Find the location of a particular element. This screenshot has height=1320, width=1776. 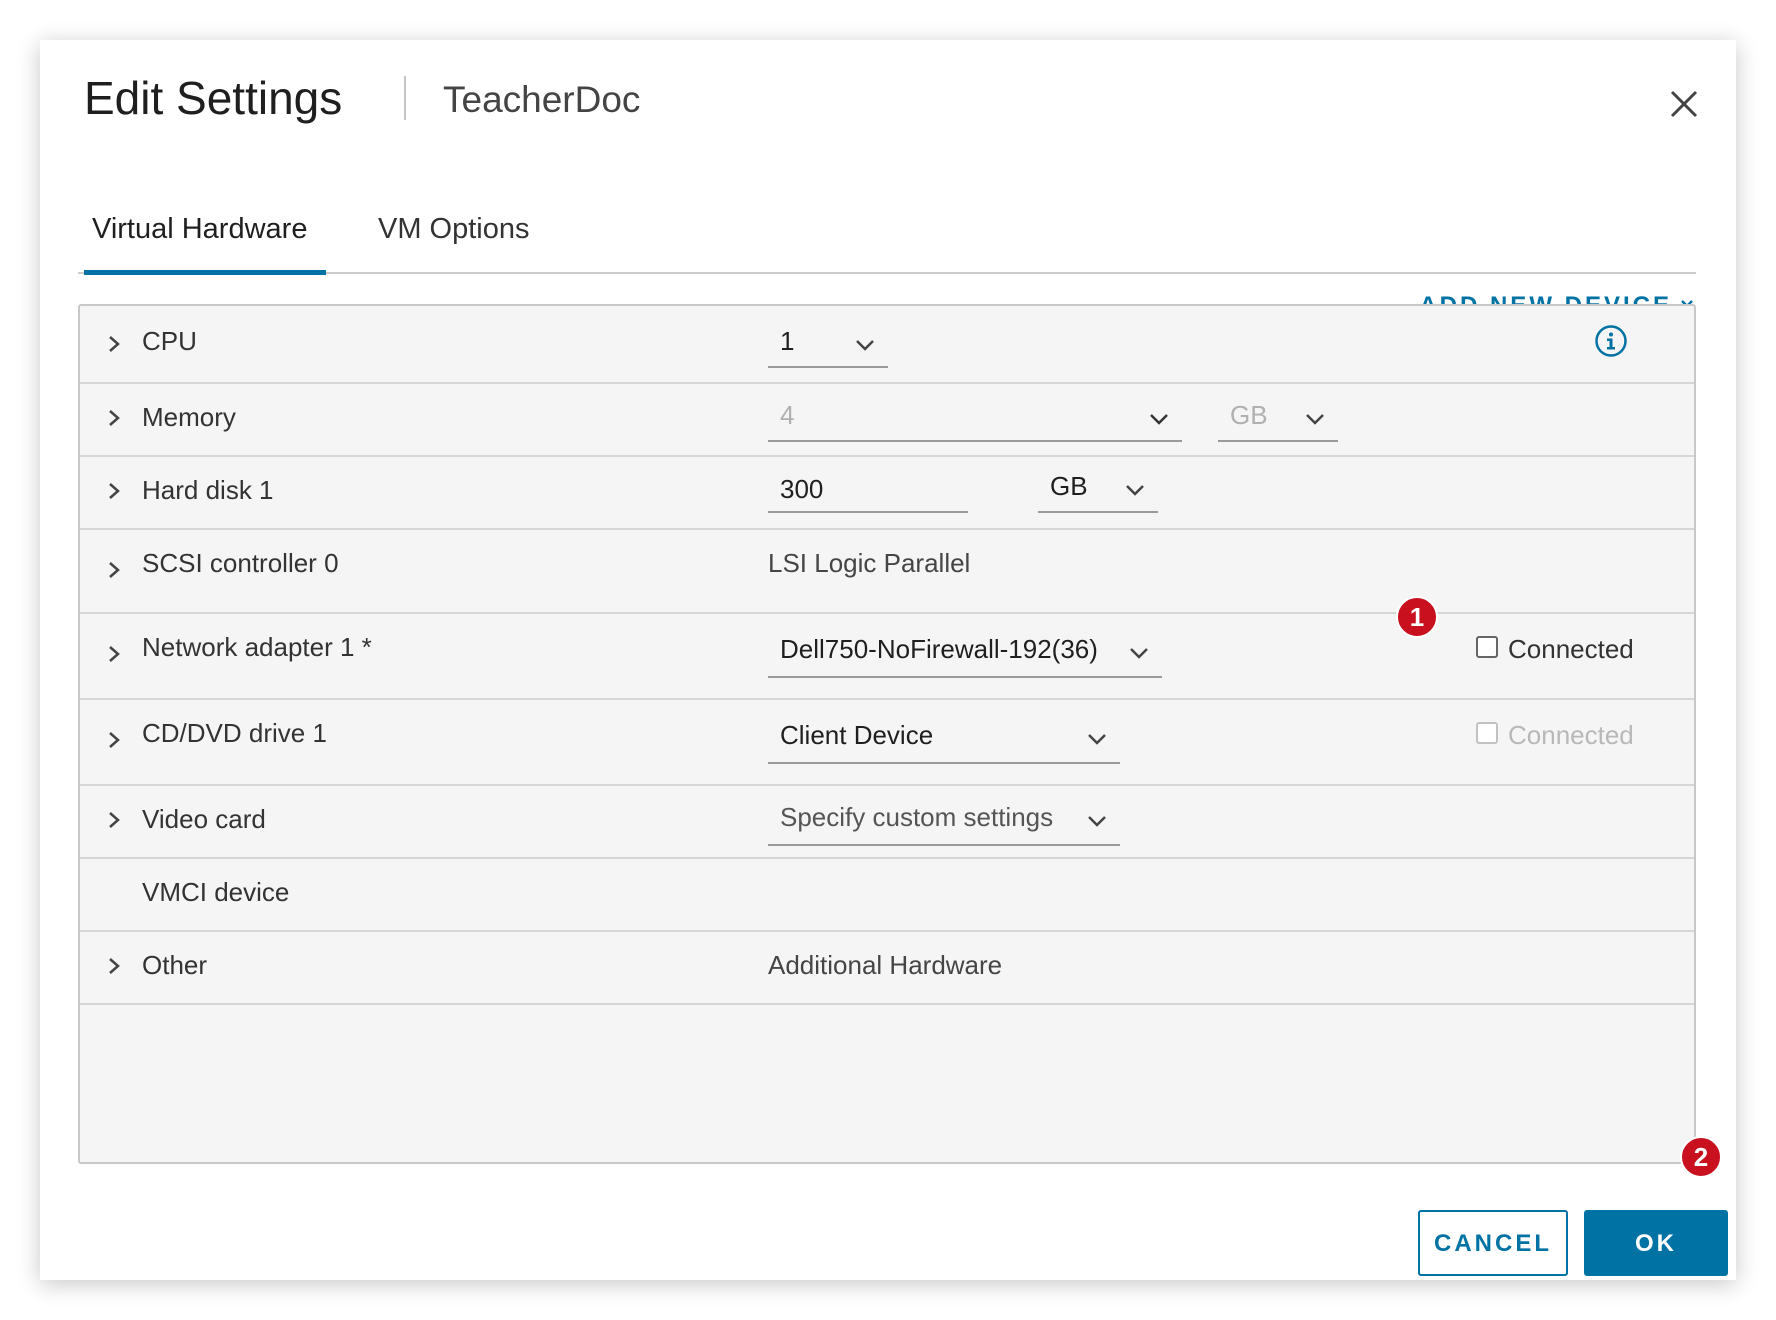

row-cpu: CPU 1 is located at coordinates (887, 345).